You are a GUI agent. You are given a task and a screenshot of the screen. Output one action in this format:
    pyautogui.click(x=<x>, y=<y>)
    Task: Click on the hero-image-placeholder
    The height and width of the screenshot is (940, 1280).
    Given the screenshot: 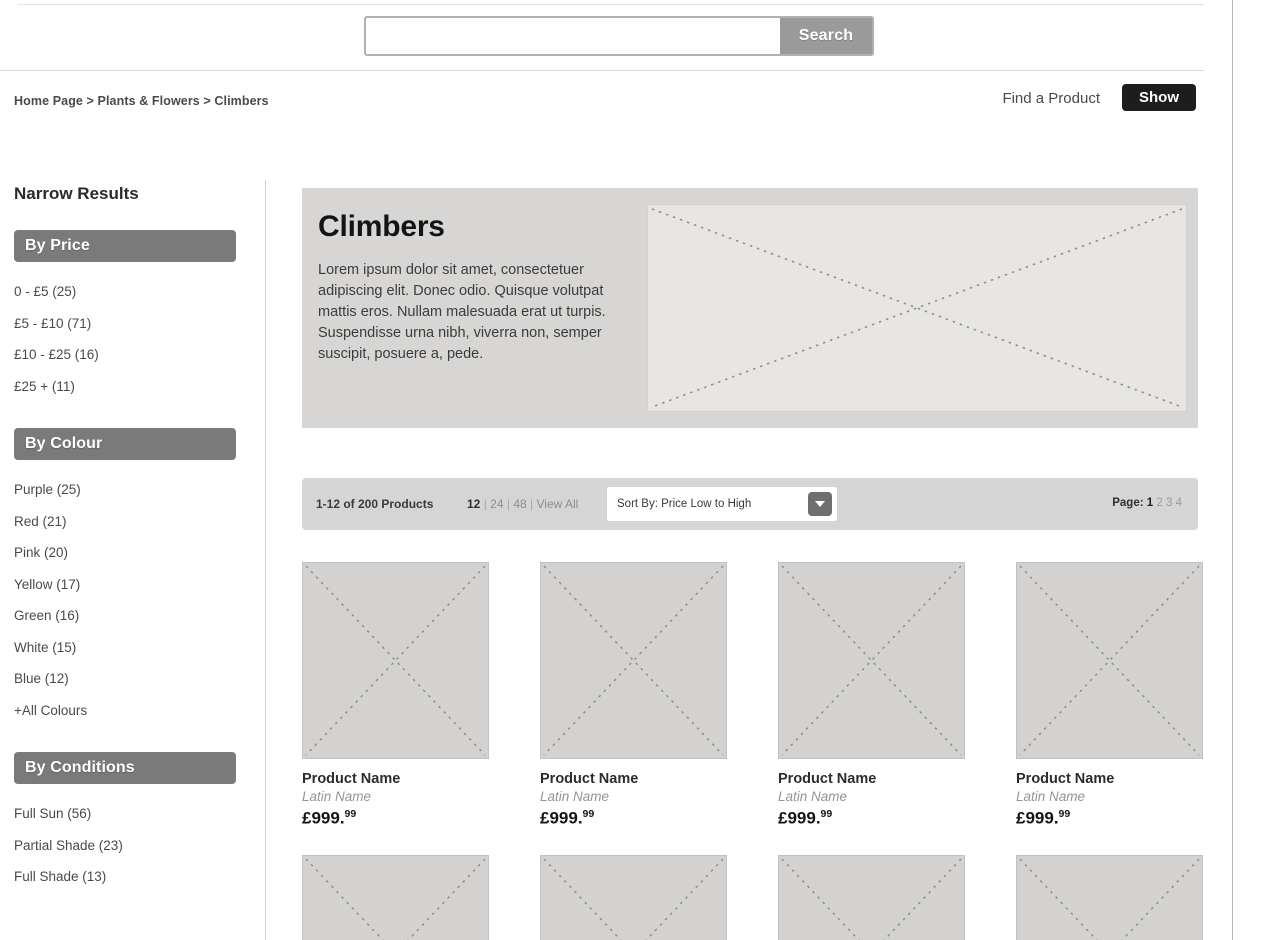 What is the action you would take?
    pyautogui.click(x=917, y=308)
    